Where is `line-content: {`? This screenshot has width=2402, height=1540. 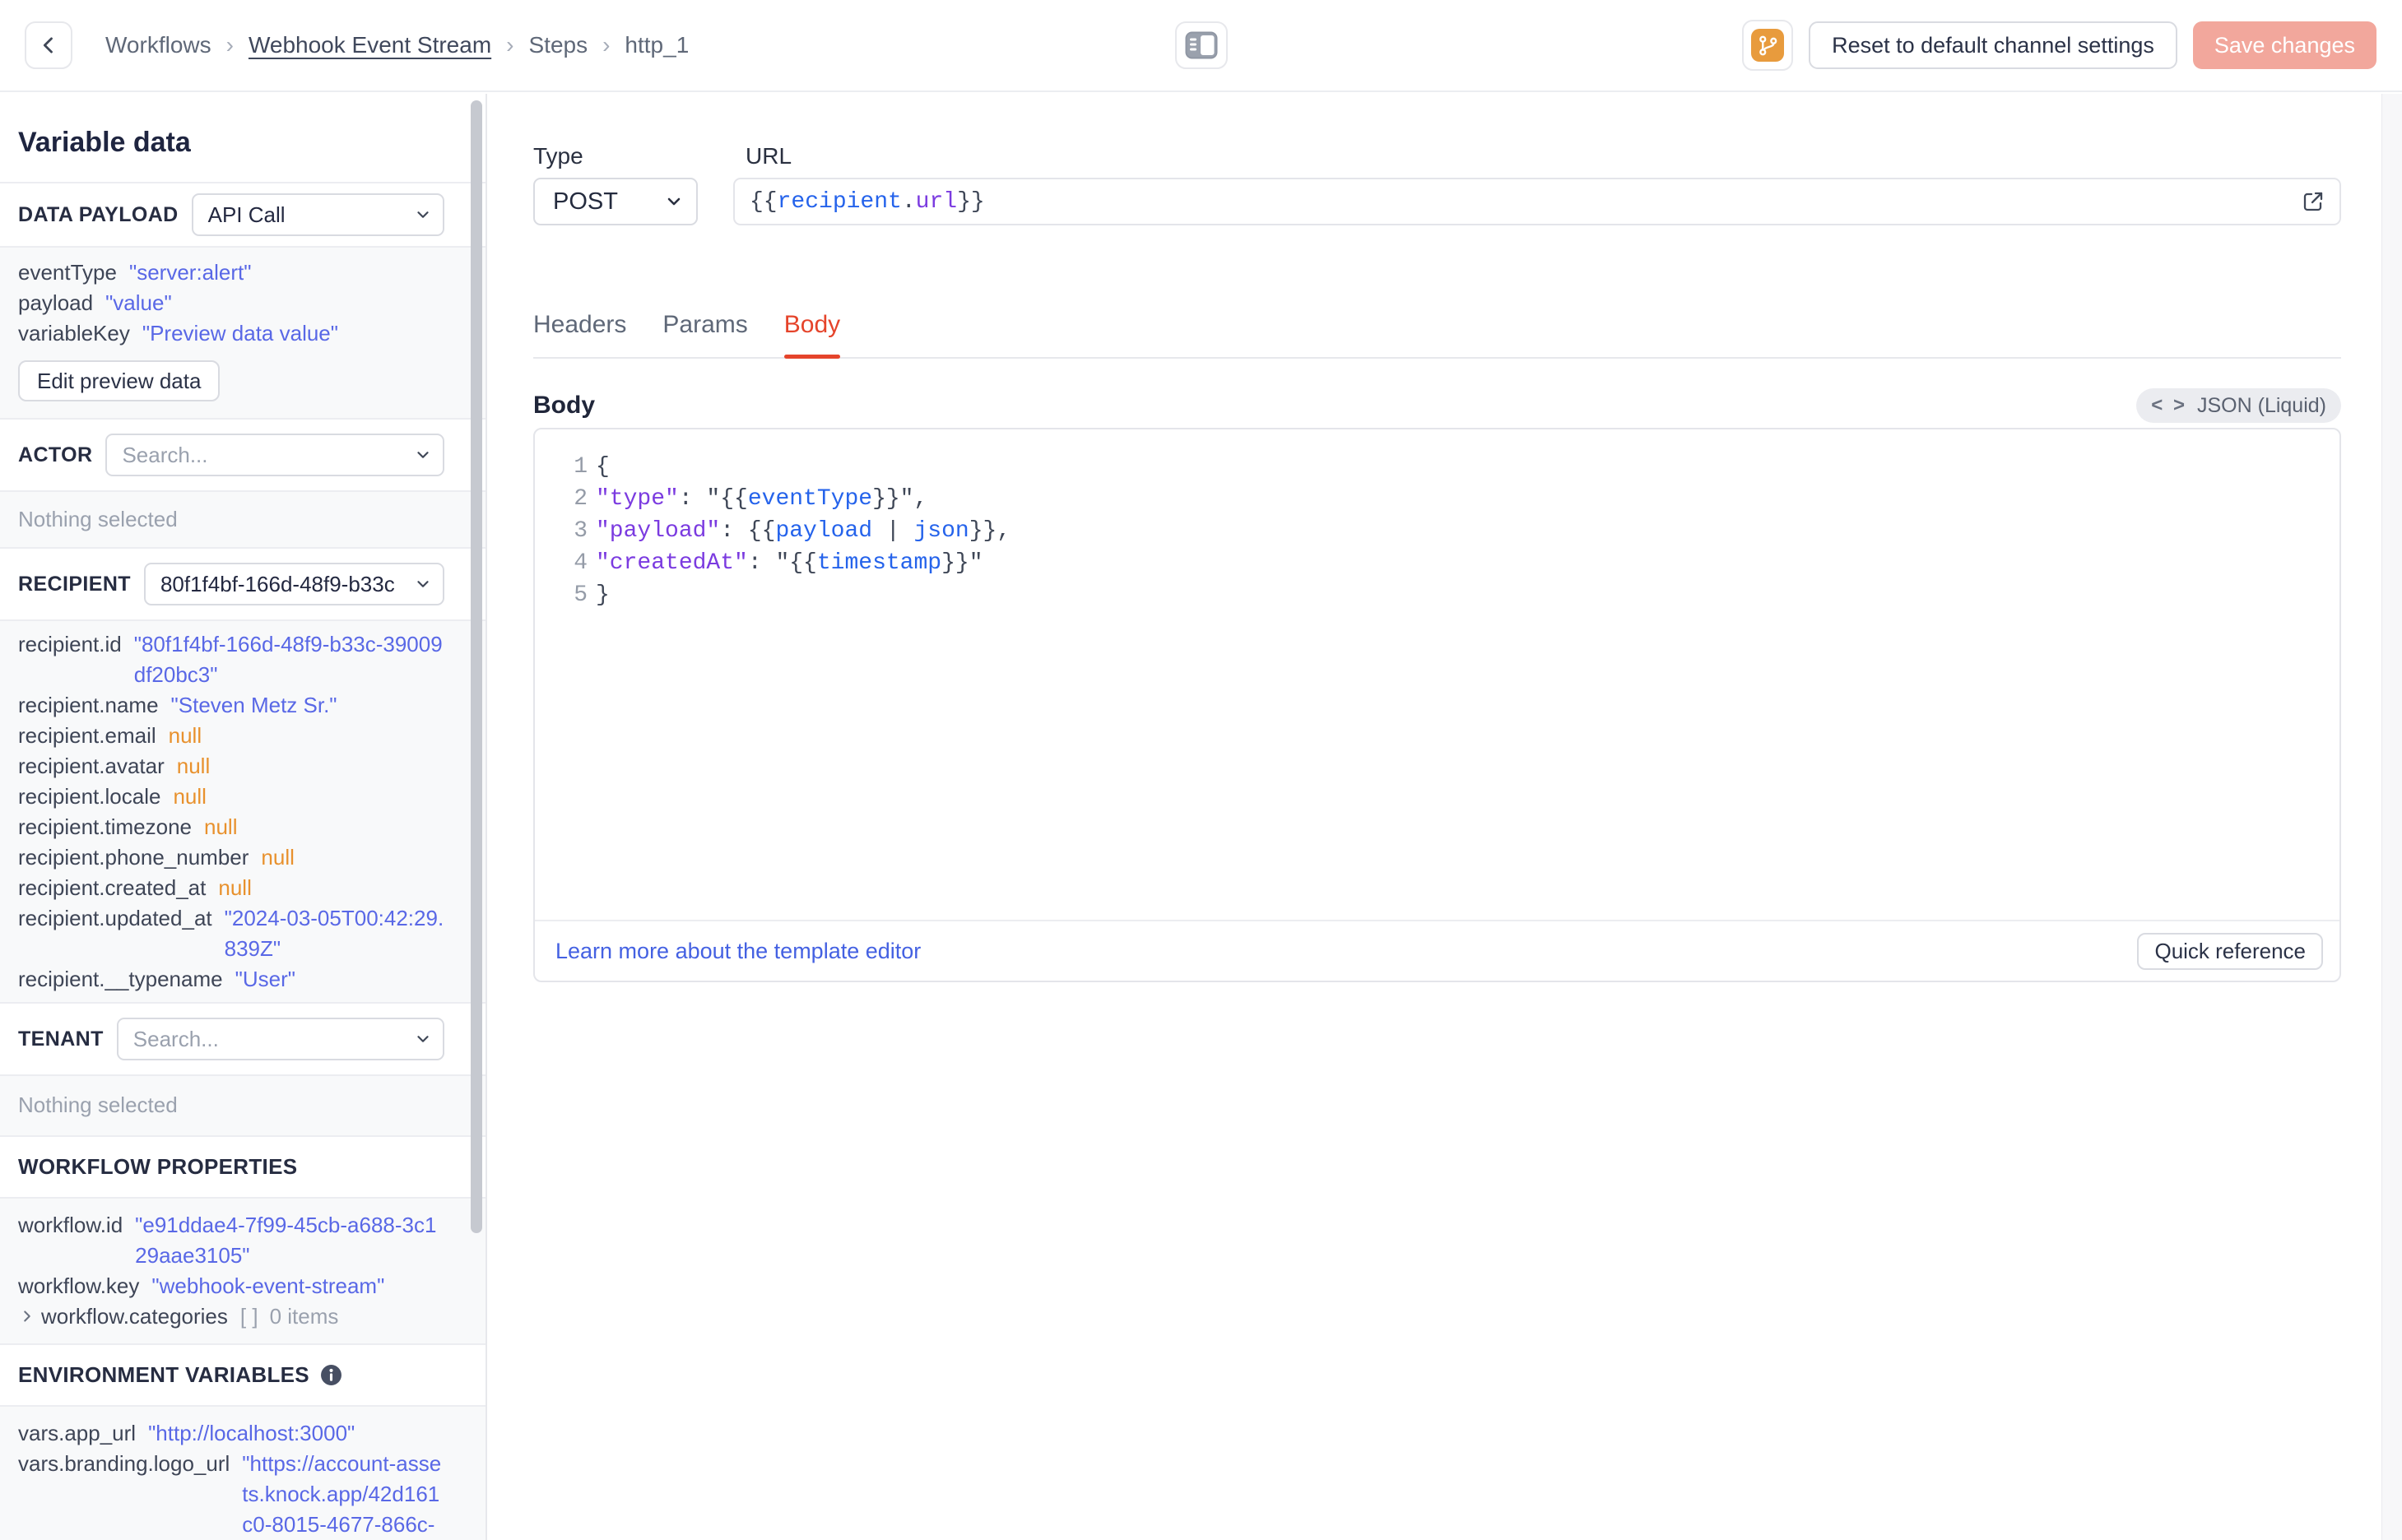 line-content: { is located at coordinates (603, 467).